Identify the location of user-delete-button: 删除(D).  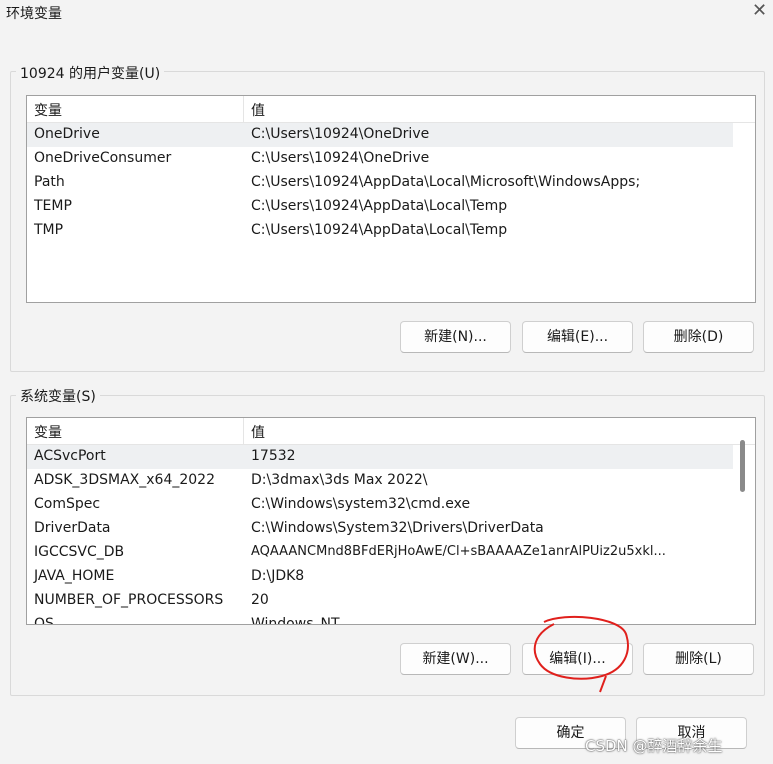
(698, 337).